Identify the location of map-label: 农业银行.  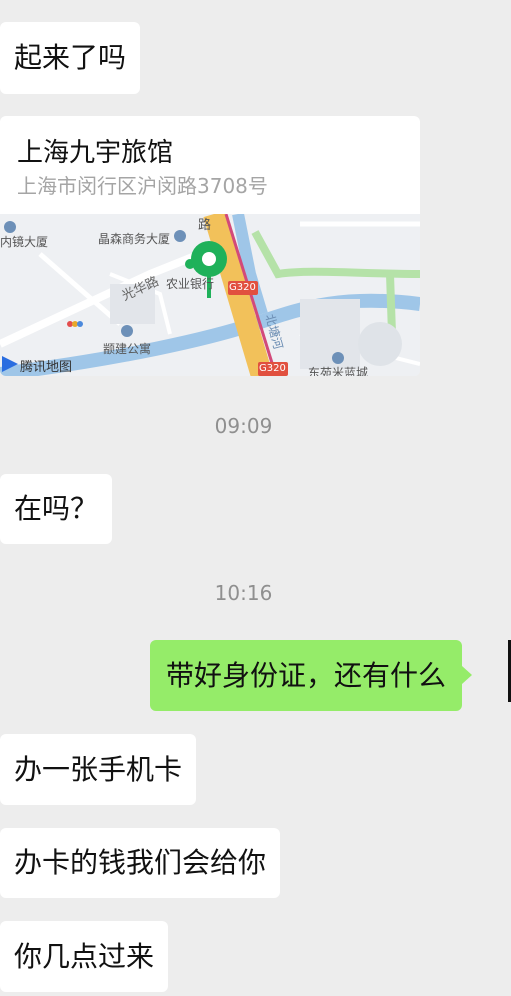
(190, 284).